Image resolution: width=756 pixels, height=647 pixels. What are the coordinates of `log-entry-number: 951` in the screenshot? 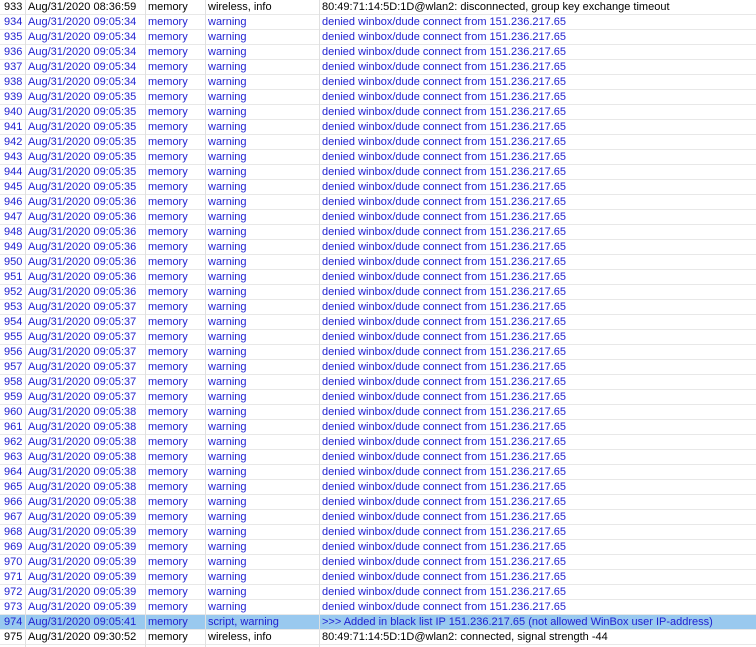 It's located at (13, 277).